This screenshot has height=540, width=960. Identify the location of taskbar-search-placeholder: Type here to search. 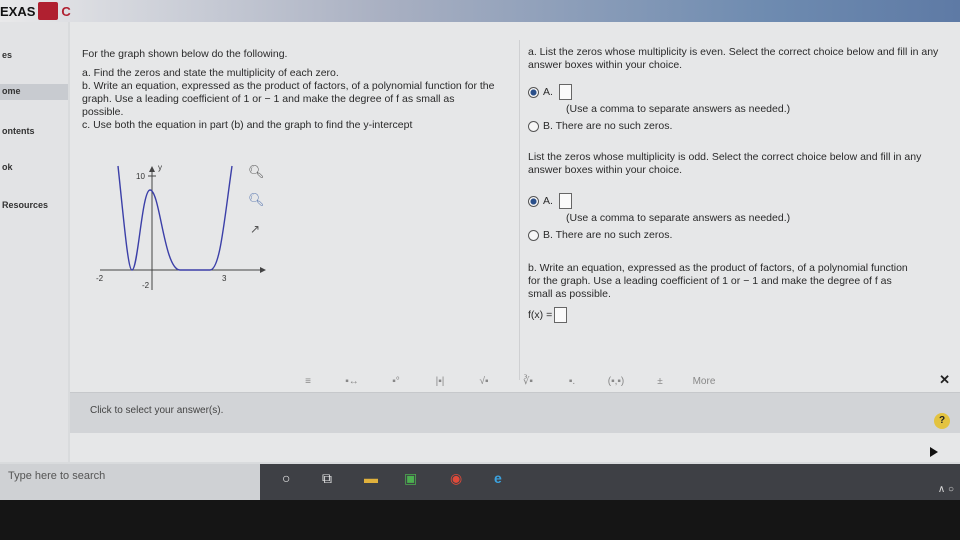
(57, 476).